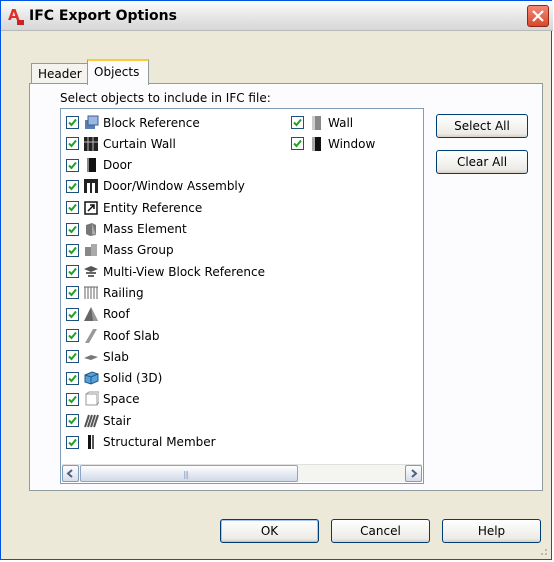  Describe the element at coordinates (341, 122) in the screenshot. I see `list-item-label: Wall` at that location.